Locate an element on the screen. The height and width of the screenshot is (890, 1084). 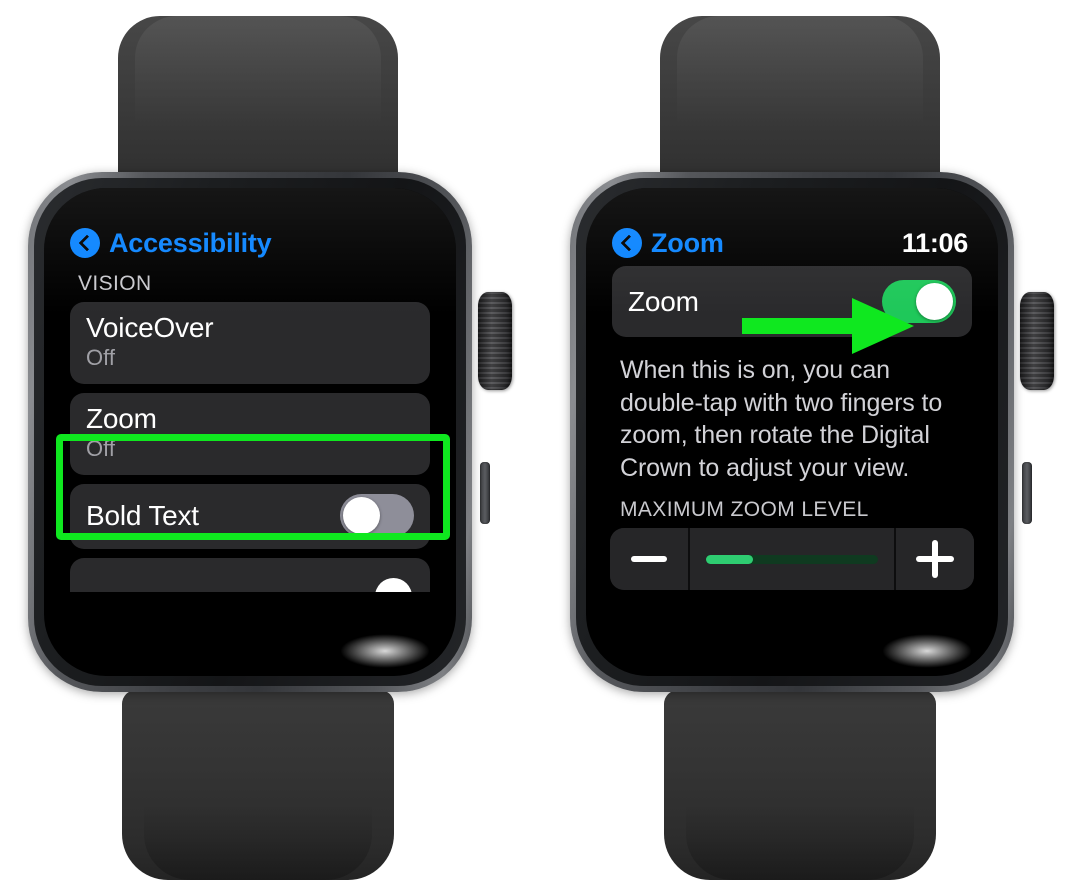
slider-track is located at coordinates (792, 559).